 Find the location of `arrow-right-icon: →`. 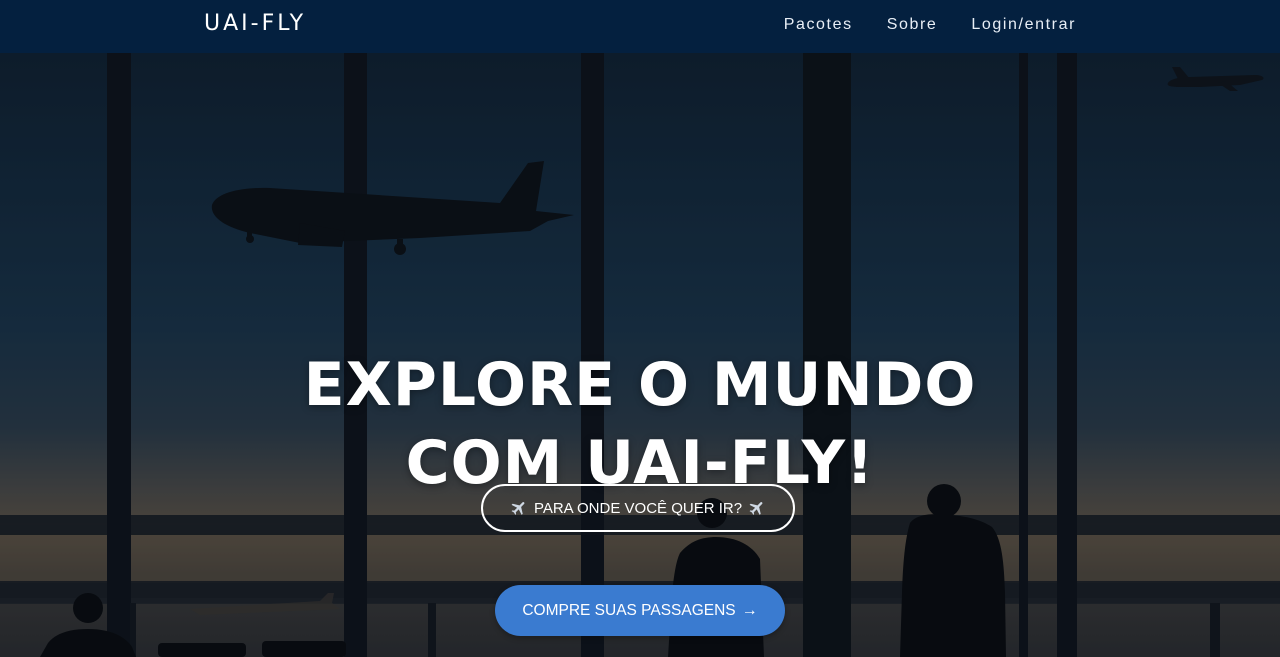

arrow-right-icon: → is located at coordinates (749, 610).